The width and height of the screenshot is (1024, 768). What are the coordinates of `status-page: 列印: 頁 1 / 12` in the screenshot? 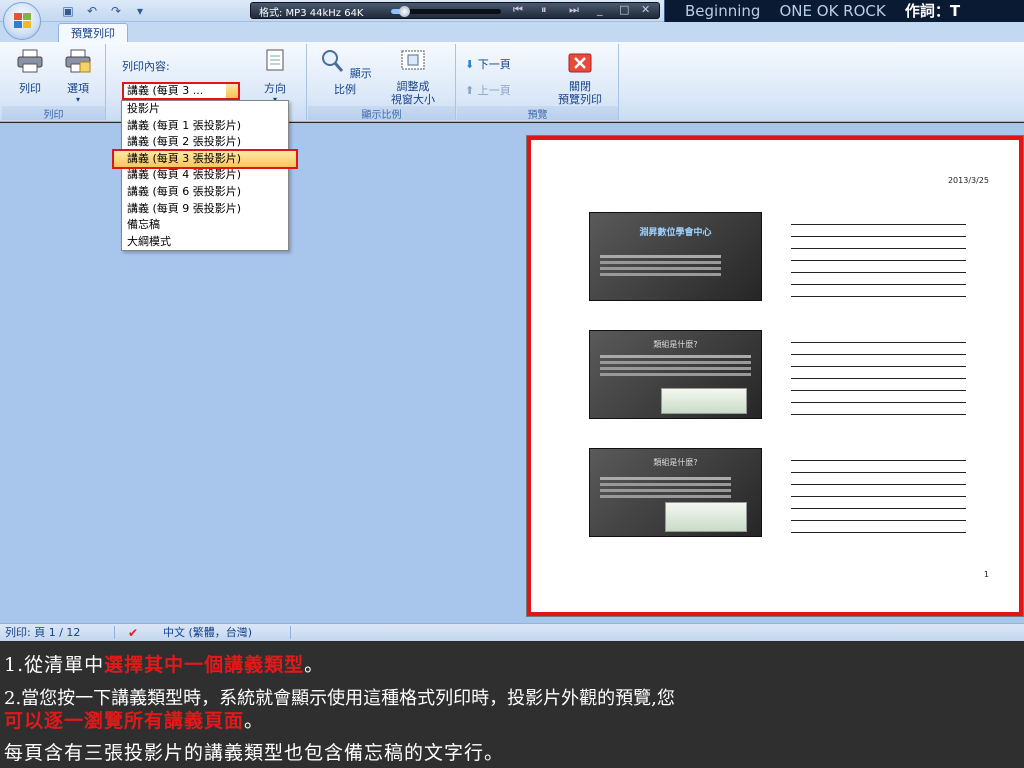 It's located at (43, 632).